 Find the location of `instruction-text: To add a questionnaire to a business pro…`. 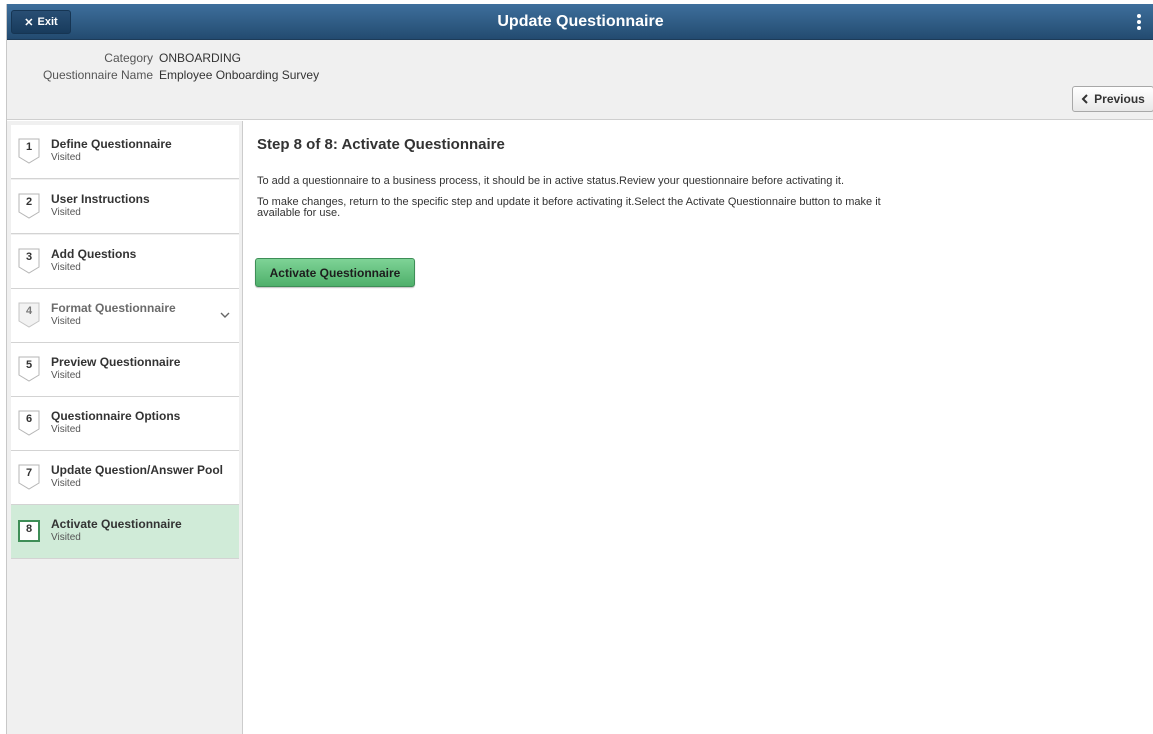

instruction-text: To add a questionnaire to a business pro… is located at coordinates (551, 181).